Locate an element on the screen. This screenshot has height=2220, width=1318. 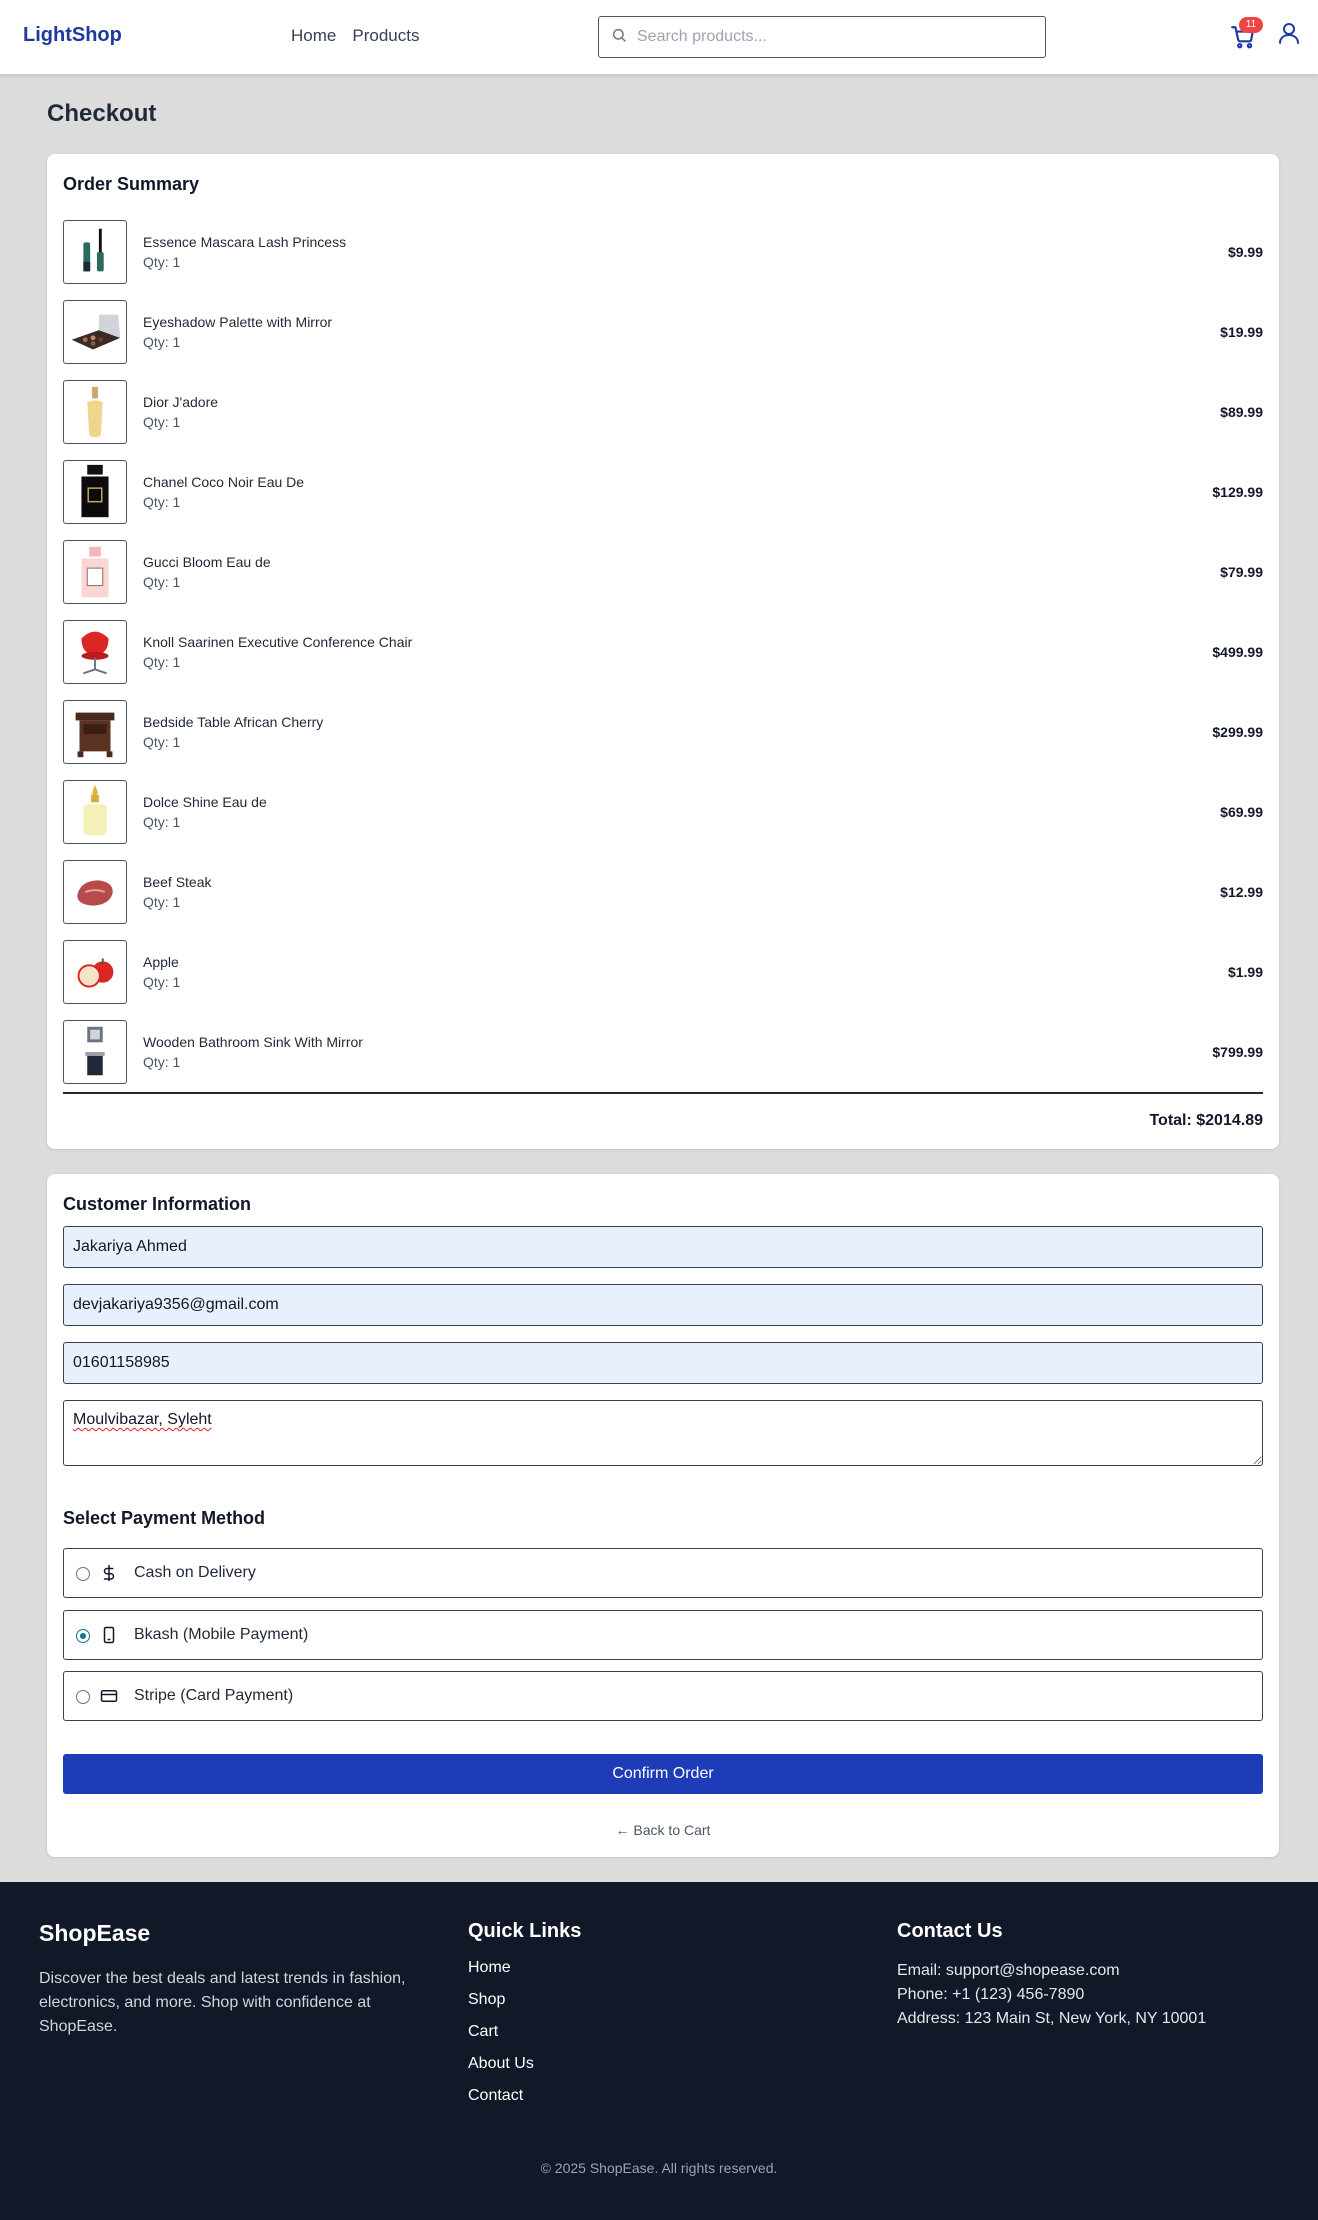
item-name: Essence Mascara Lash Princess is located at coordinates (245, 242).